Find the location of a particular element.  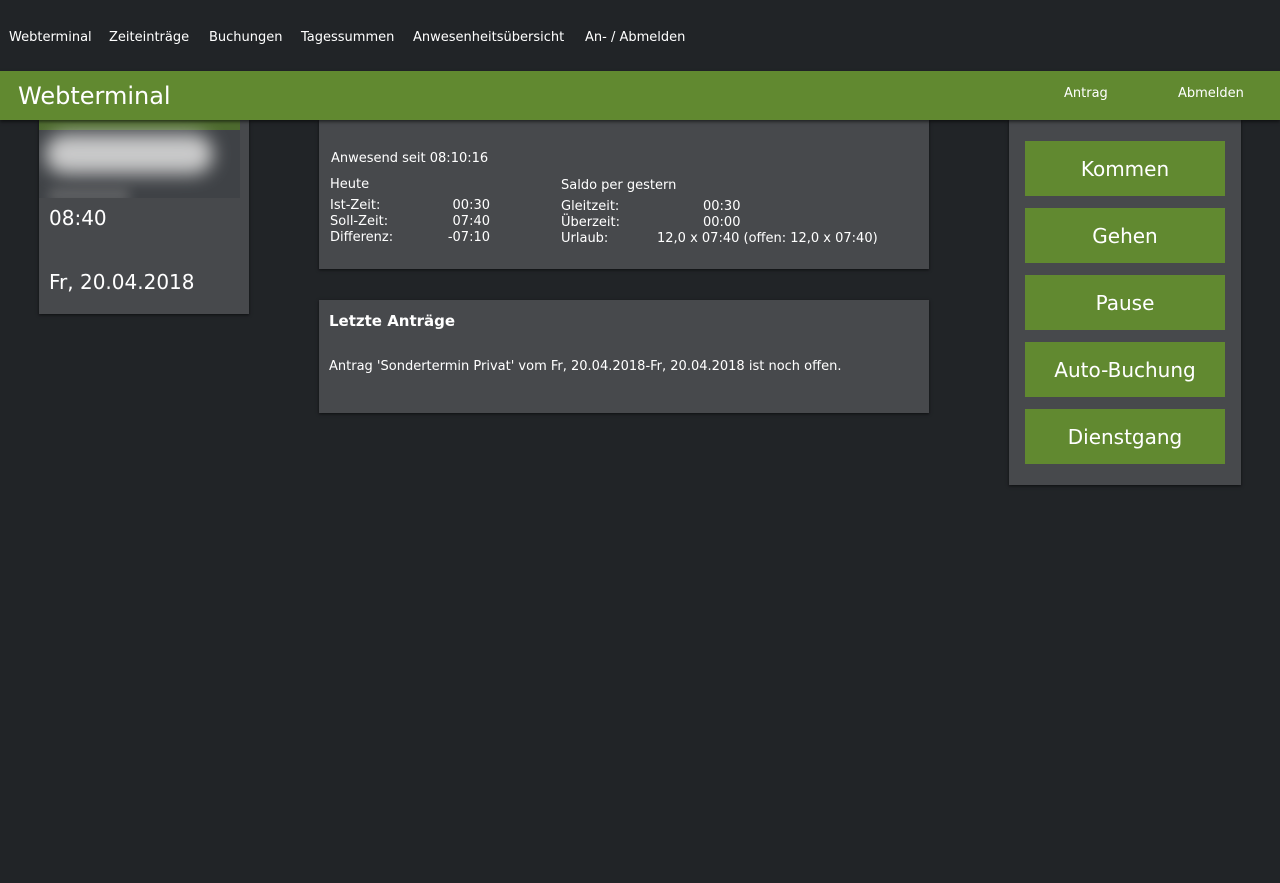

today-value-diff: -07:10 is located at coordinates (468, 237).